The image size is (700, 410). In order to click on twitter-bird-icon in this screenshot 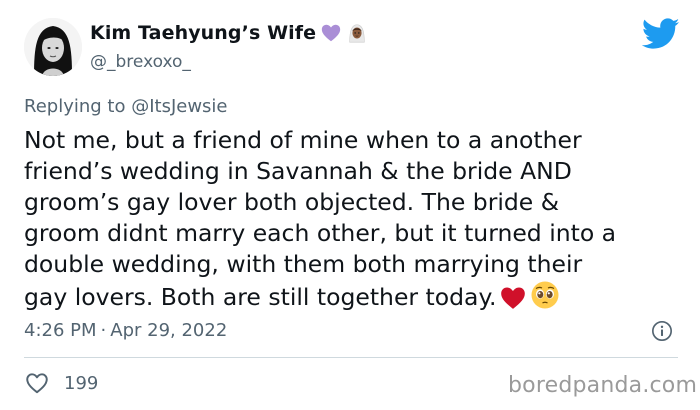, I will do `click(661, 34)`.